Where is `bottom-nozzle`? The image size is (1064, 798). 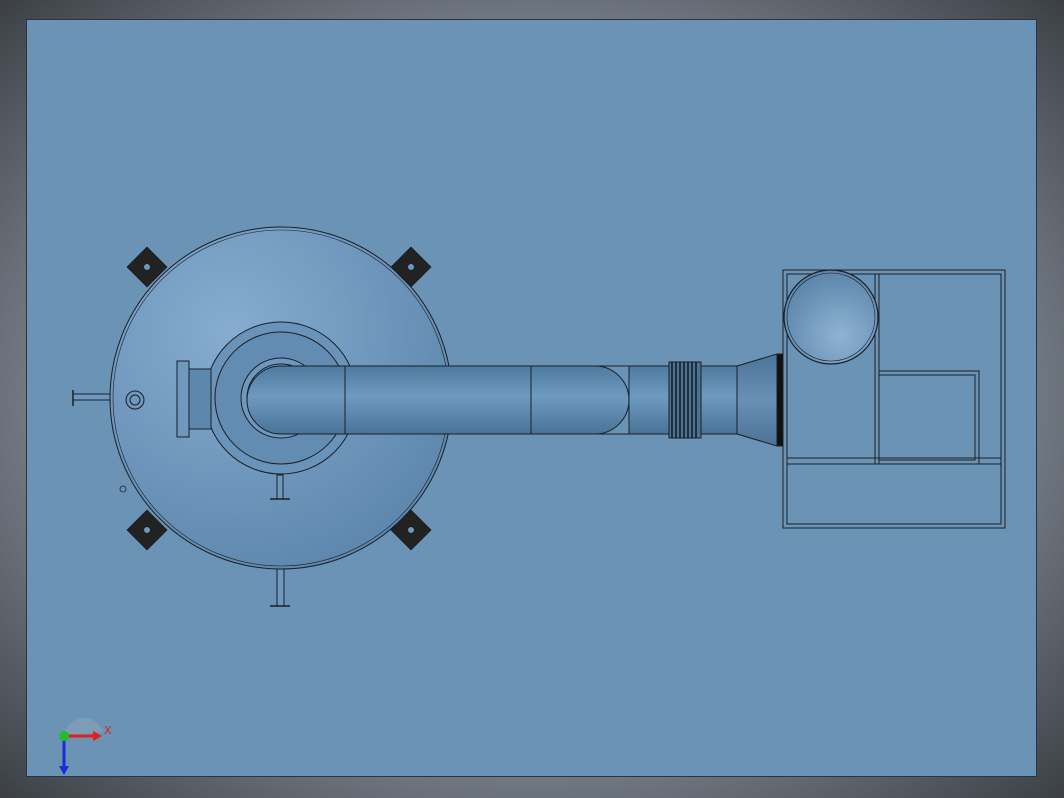
bottom-nozzle is located at coordinates (280, 587).